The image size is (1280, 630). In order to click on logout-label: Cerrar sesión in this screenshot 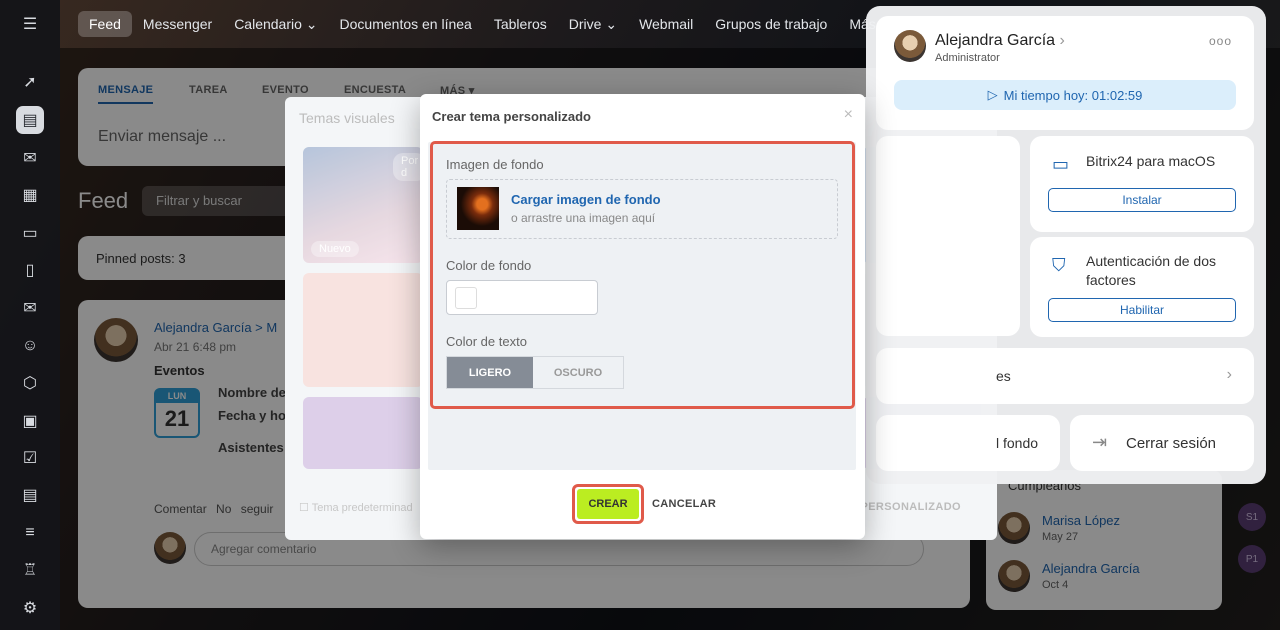, I will do `click(1171, 443)`.